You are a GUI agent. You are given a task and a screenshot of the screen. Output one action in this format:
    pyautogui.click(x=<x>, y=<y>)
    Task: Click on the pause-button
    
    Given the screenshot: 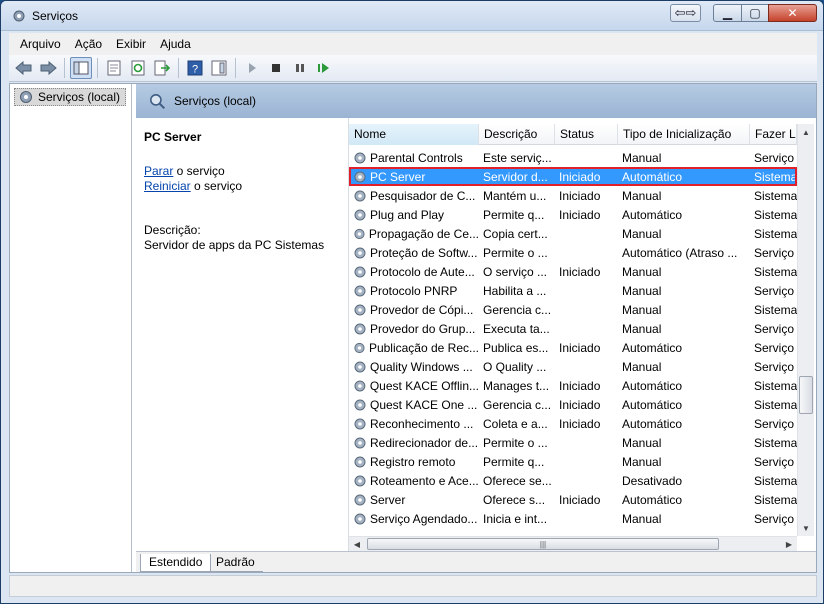 What is the action you would take?
    pyautogui.click(x=300, y=68)
    